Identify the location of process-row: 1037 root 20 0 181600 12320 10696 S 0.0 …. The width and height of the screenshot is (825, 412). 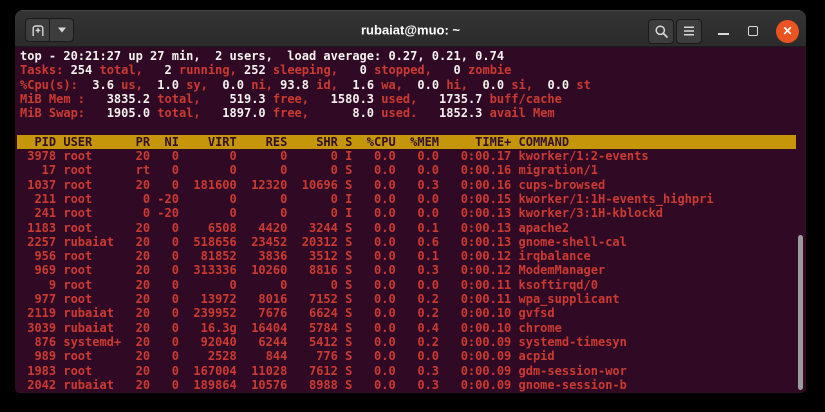
(313, 184).